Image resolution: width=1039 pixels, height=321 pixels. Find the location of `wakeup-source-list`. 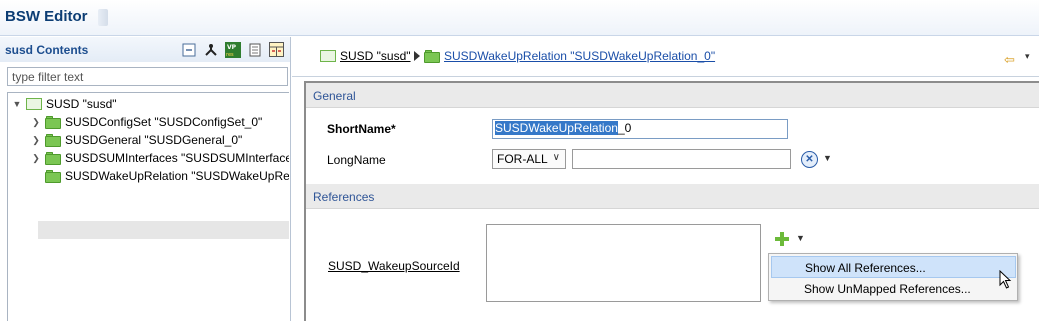

wakeup-source-list is located at coordinates (623, 263).